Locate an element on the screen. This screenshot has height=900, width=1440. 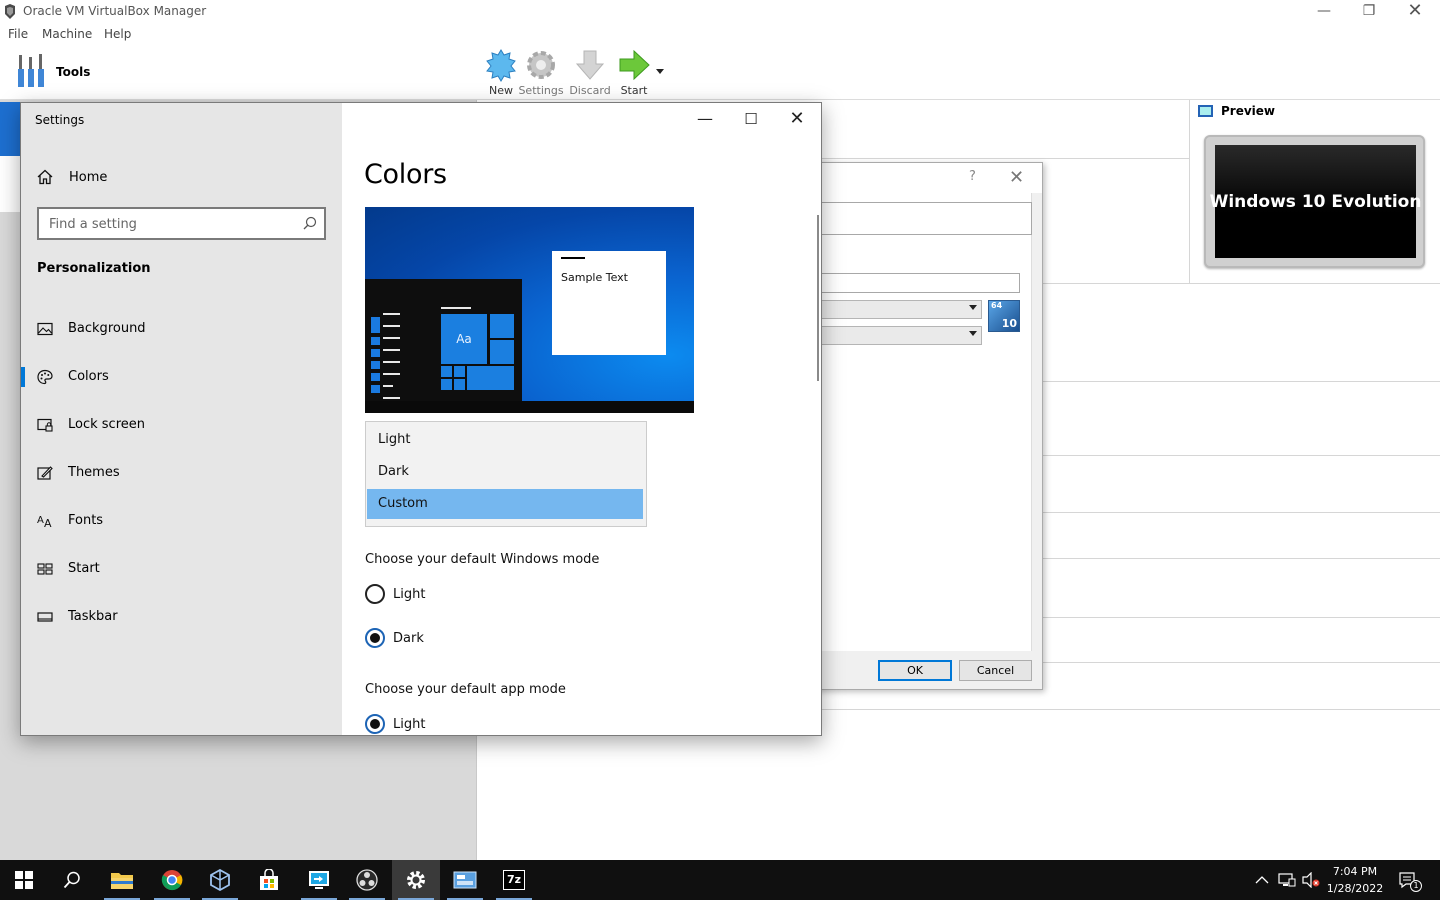
search-input is located at coordinates (169, 224).